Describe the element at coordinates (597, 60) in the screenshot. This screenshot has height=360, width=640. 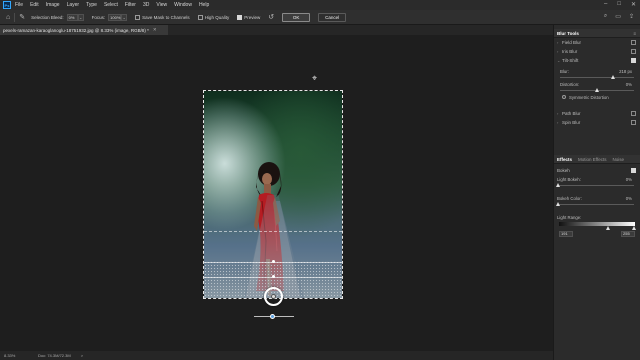
I see `blur-item-tilt-shift: ⌄ Tilt-Shift` at that location.